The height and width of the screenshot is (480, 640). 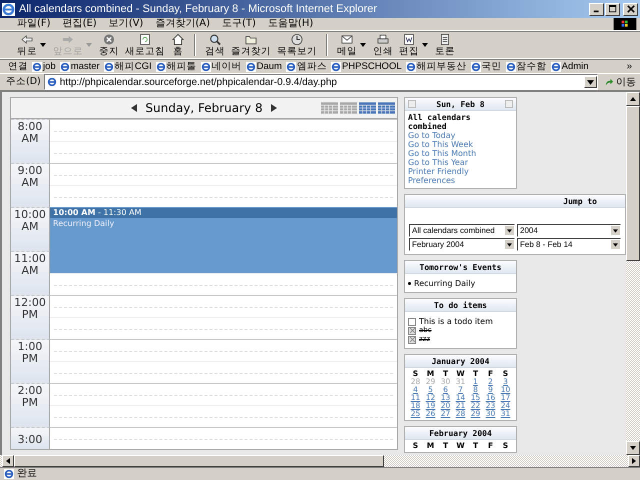 What do you see at coordinates (383, 39) in the screenshot?
I see `printer-icon` at bounding box center [383, 39].